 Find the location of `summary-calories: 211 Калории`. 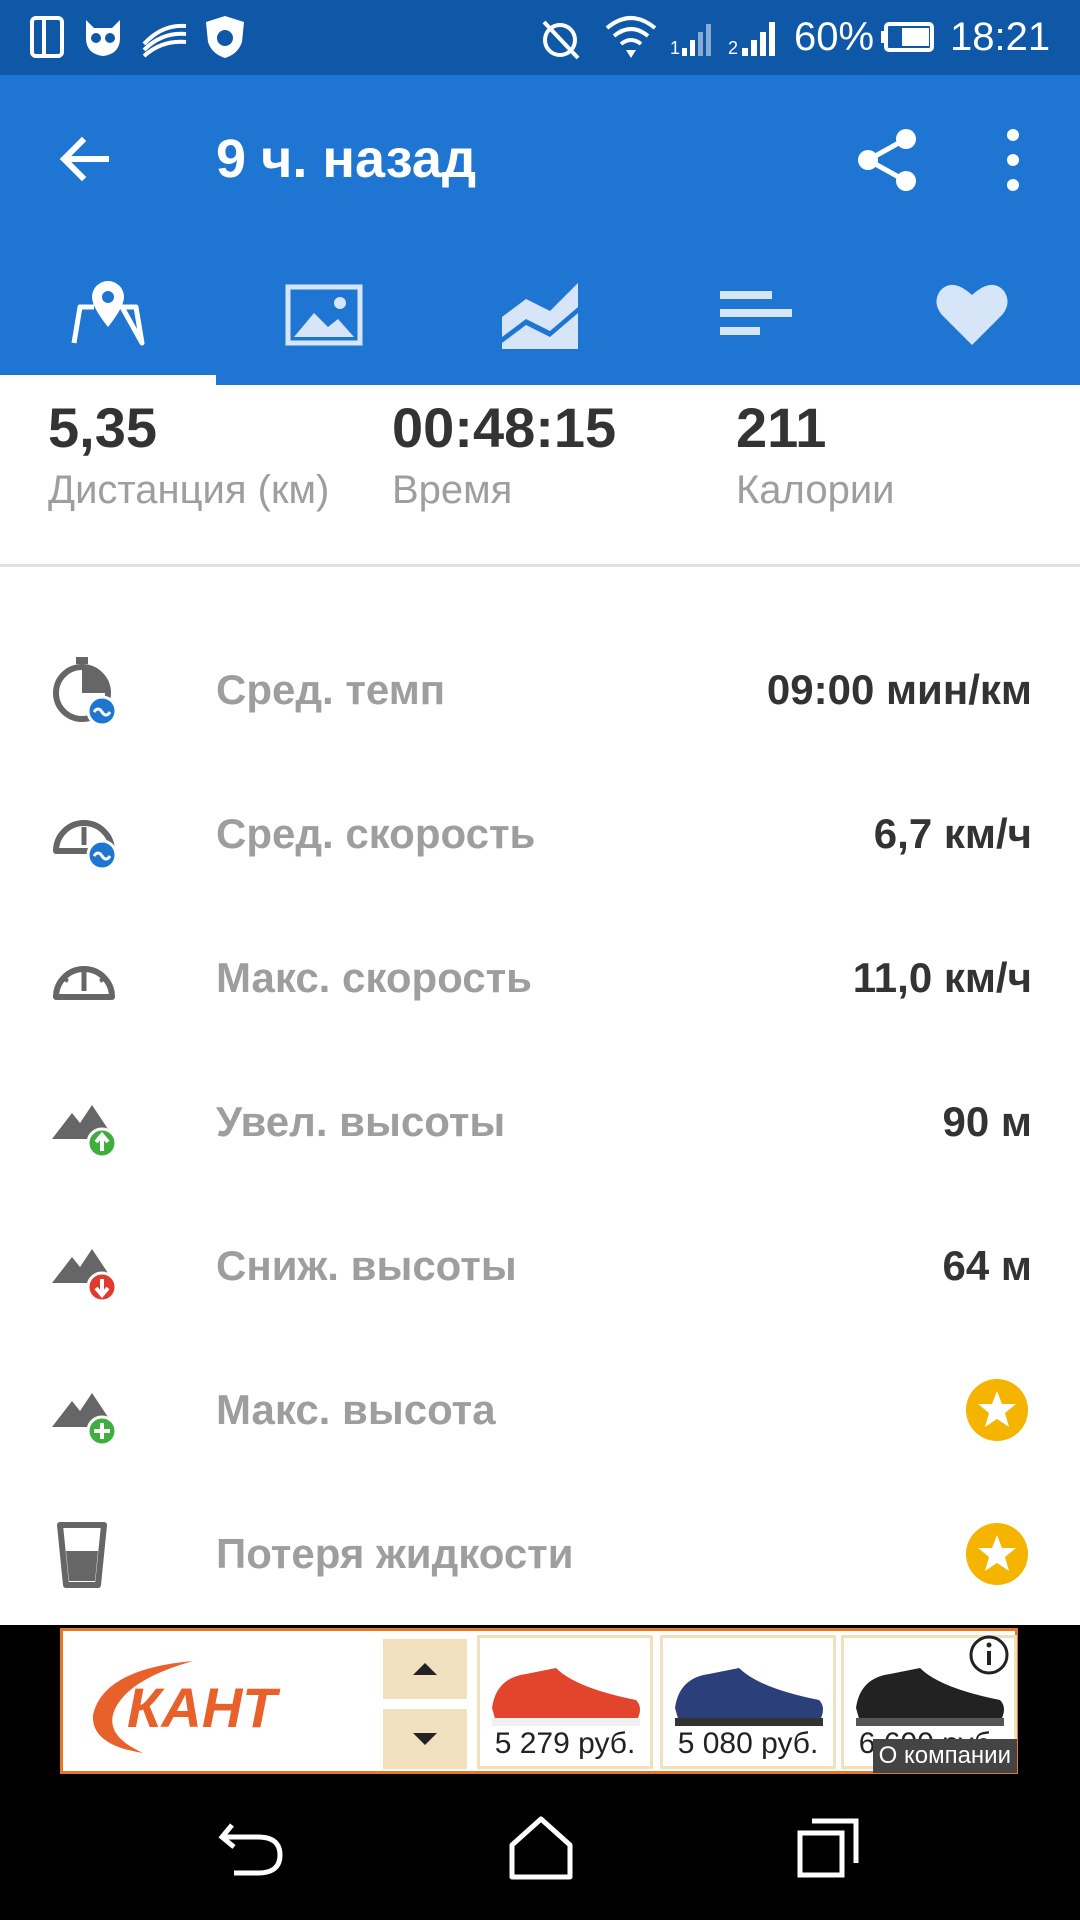

summary-calories: 211 Калории is located at coordinates (815, 455).